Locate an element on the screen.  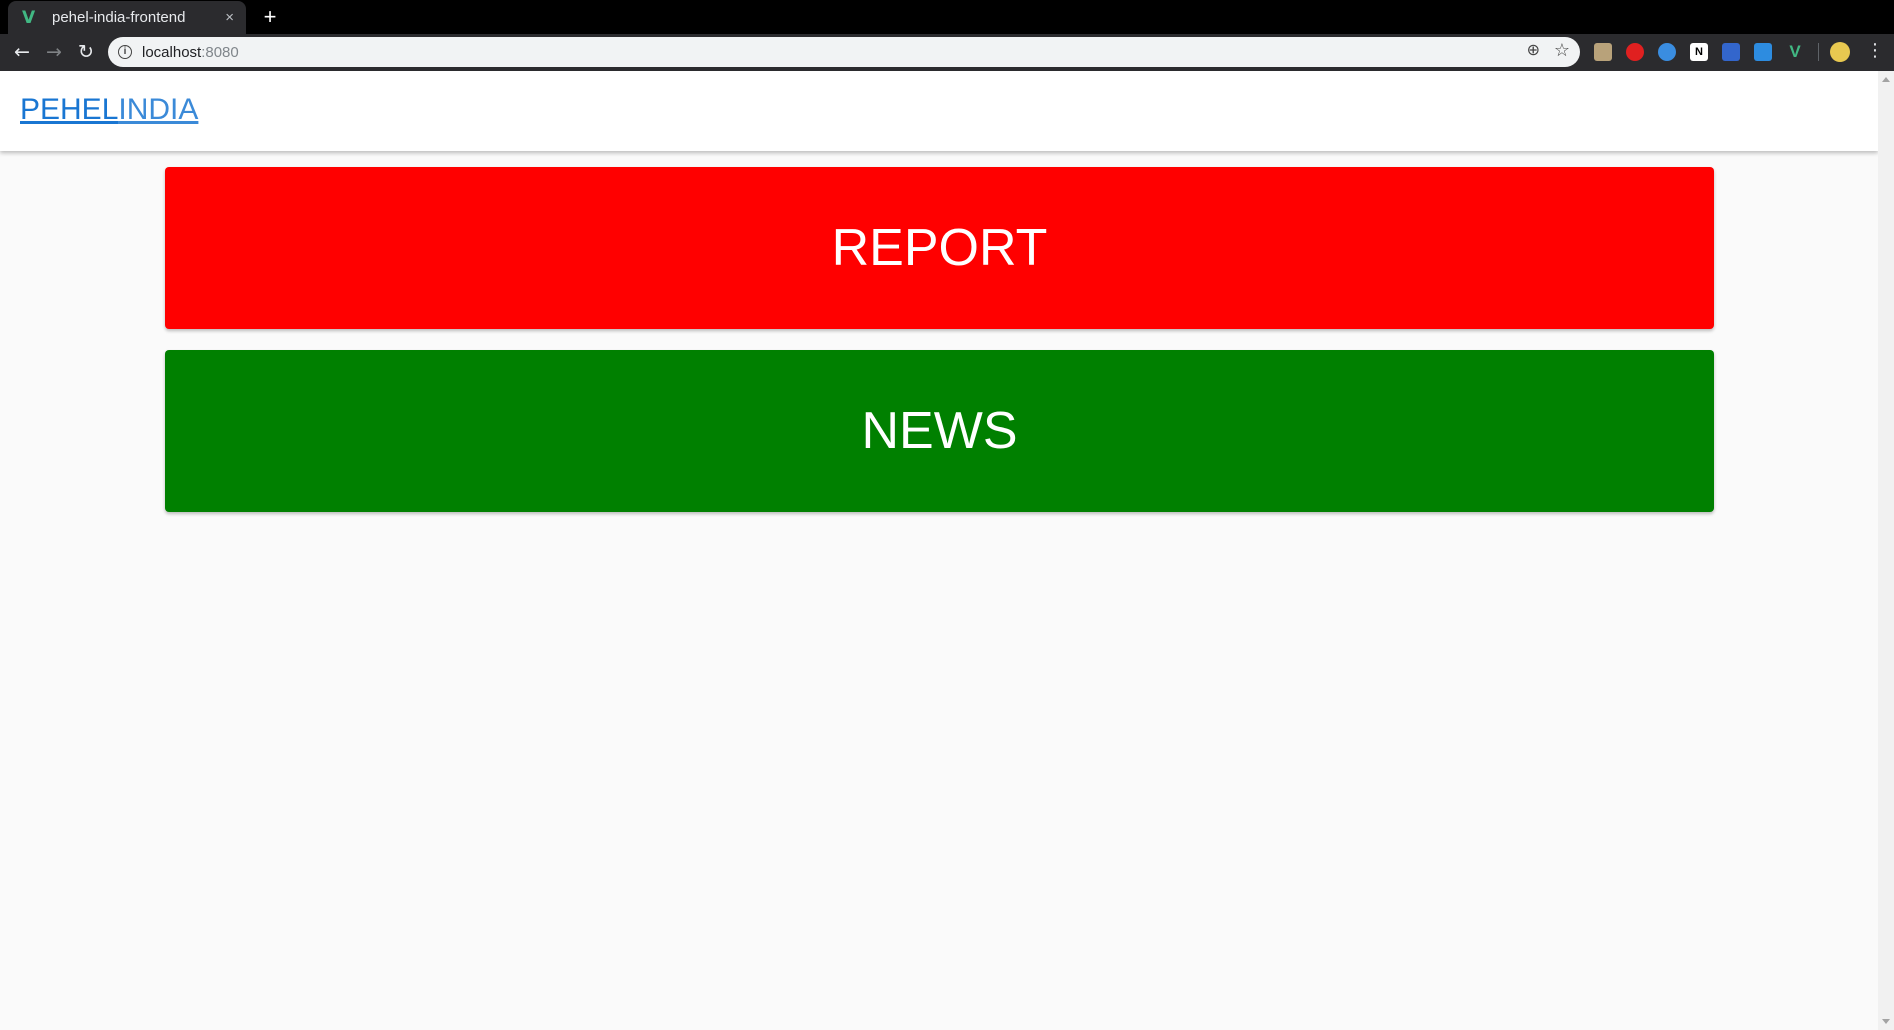
info-icon: i is located at coordinates (125, 52).